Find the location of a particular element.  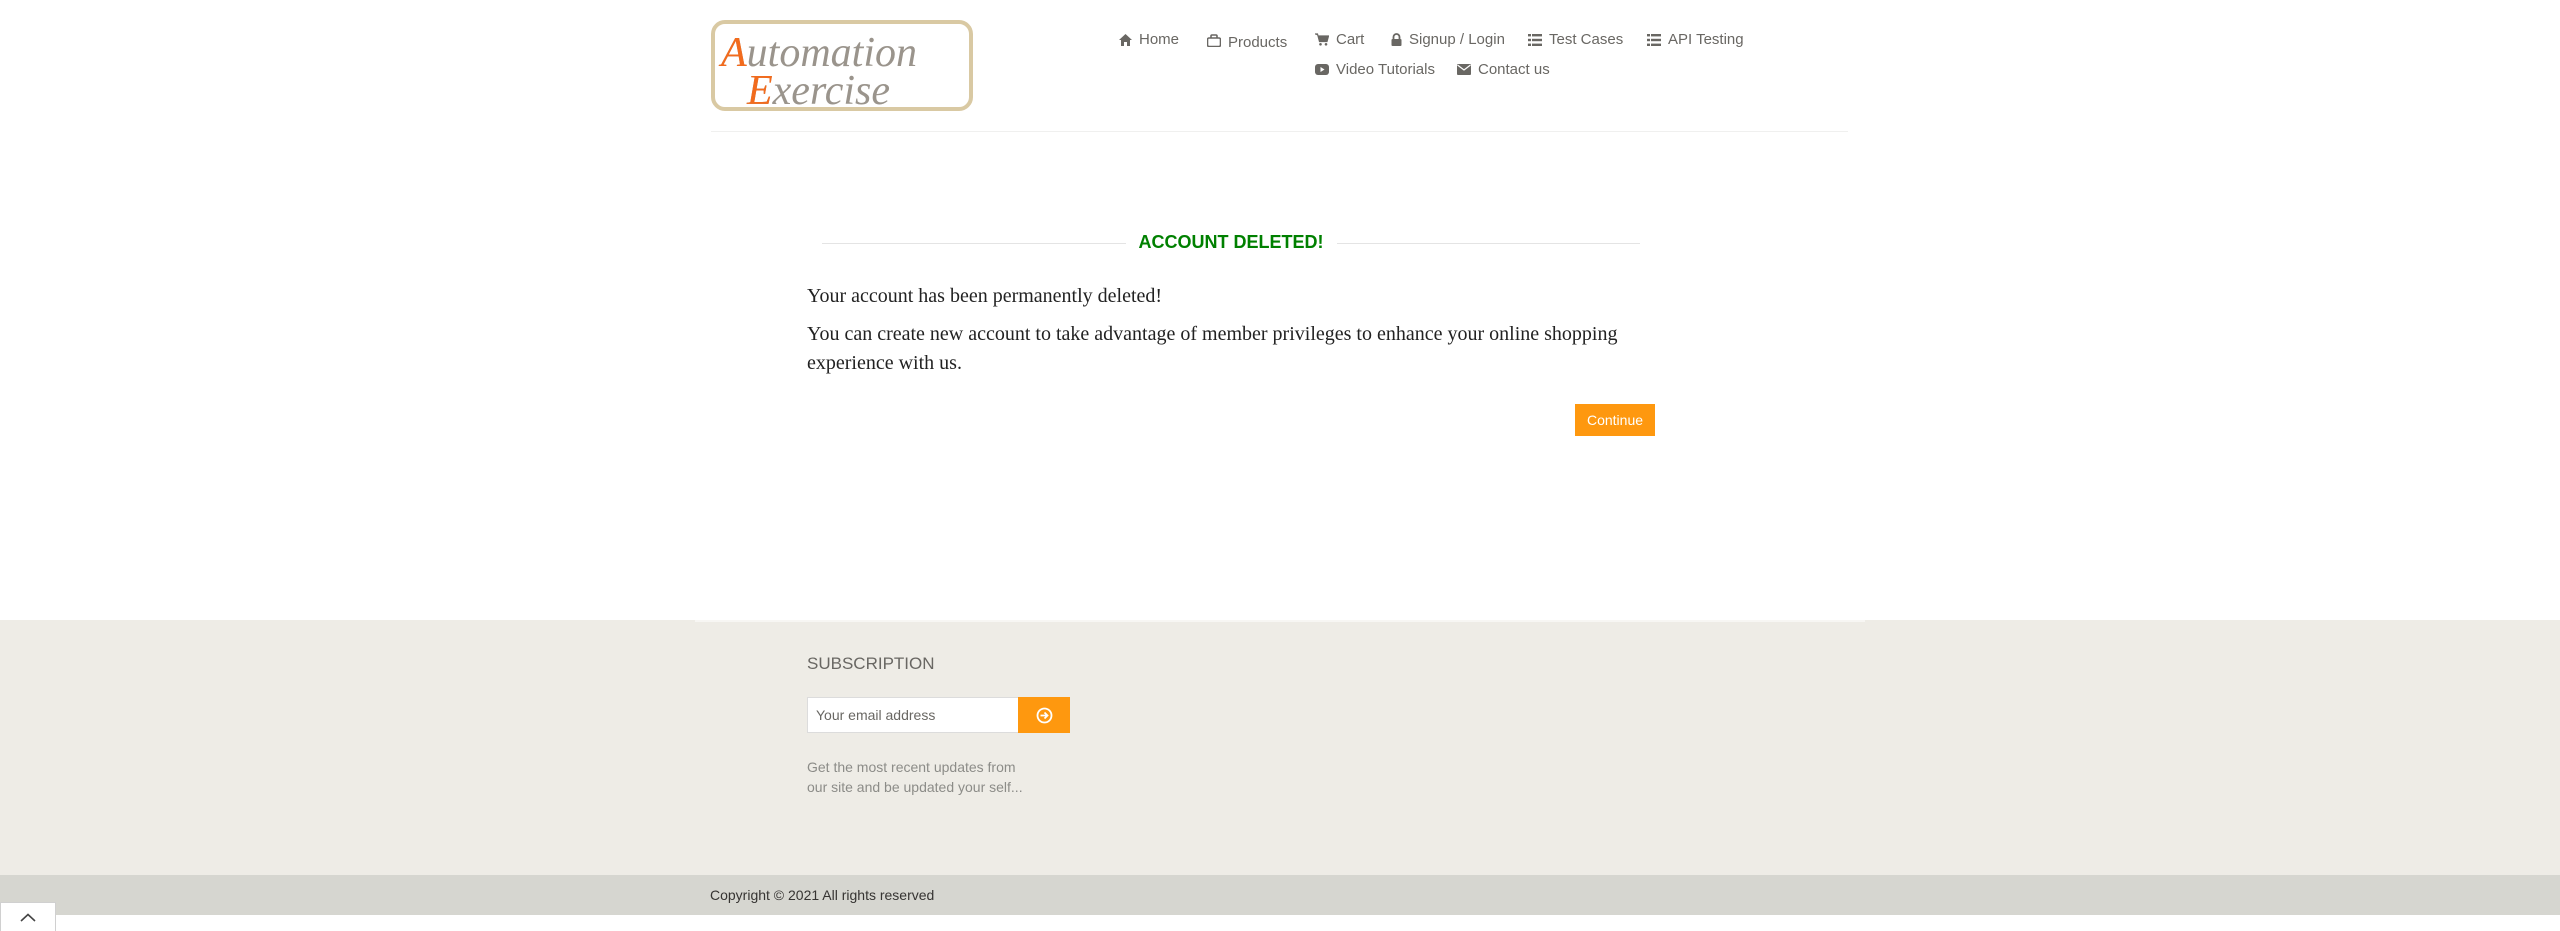

logo-initial-e: E is located at coordinates (759, 87).